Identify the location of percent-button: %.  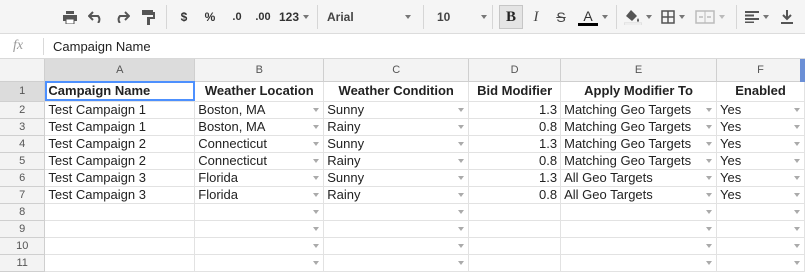
(210, 17).